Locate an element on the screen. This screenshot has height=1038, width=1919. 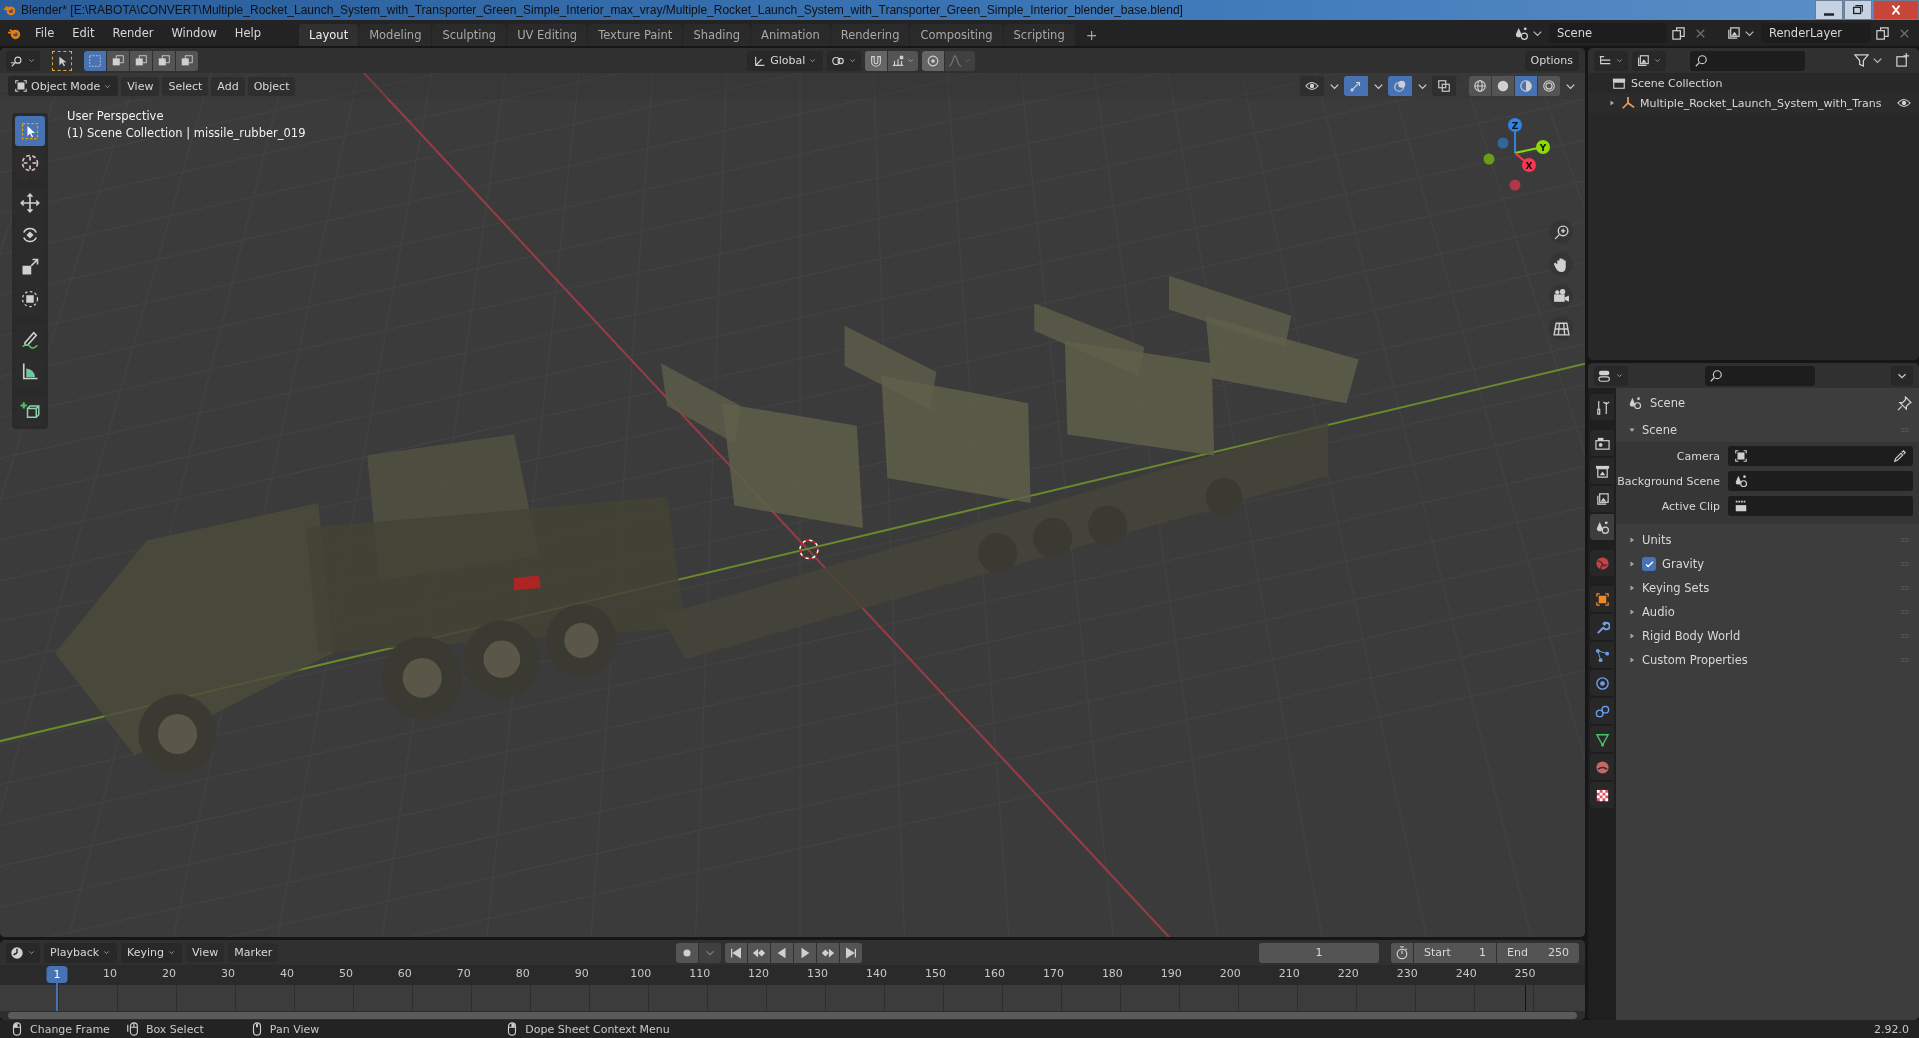
window-title: Blender* [E:\RABOTA\CONVERT\Multiple_Rocket_Launch_System_with_Transporter_Green_Simple_Interior_max_vray/Multiple_Rocket_Launch_System_with_Transporter_Green_Simple_Interior_blender_base.blend] is located at coordinates (602, 10).